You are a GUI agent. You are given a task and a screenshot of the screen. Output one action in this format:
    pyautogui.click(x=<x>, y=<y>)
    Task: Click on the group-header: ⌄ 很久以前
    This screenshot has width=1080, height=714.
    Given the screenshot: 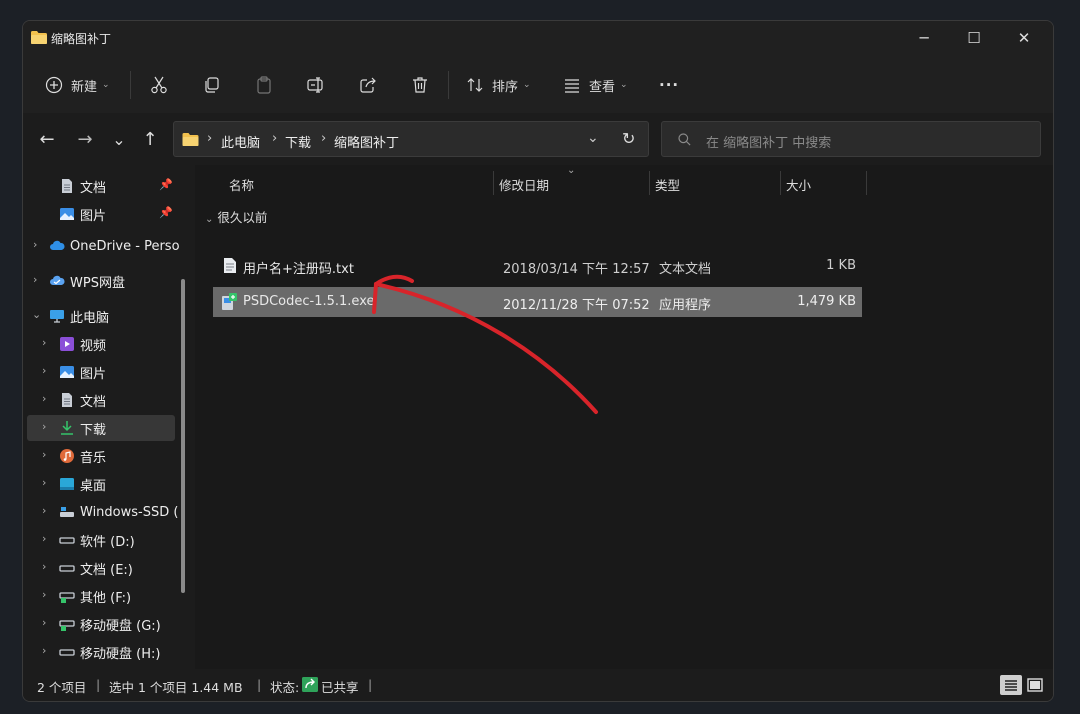 What is the action you would take?
    pyautogui.click(x=236, y=216)
    